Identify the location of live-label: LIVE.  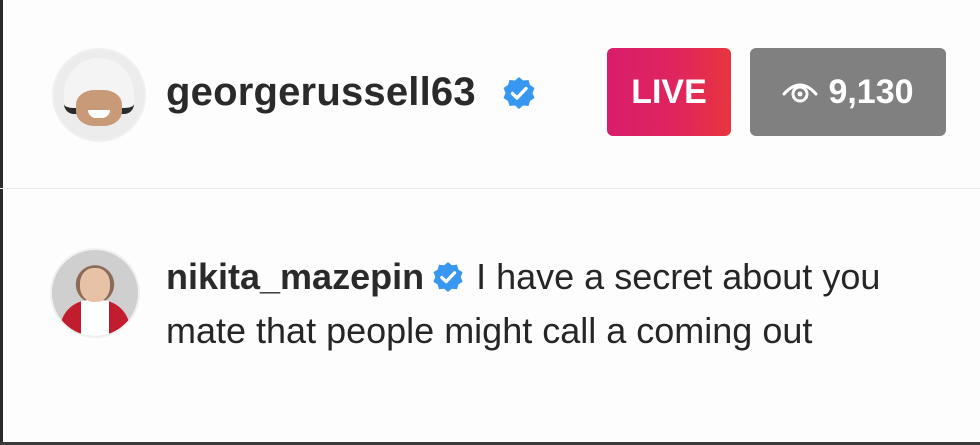
(669, 91).